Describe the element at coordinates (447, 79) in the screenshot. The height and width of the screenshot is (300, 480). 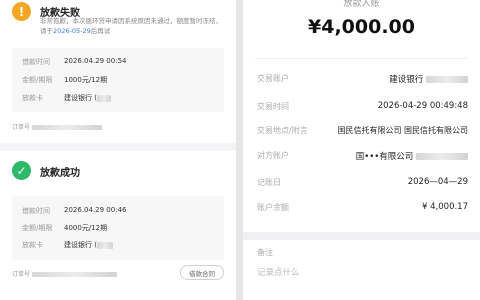
I see `masked-account` at that location.